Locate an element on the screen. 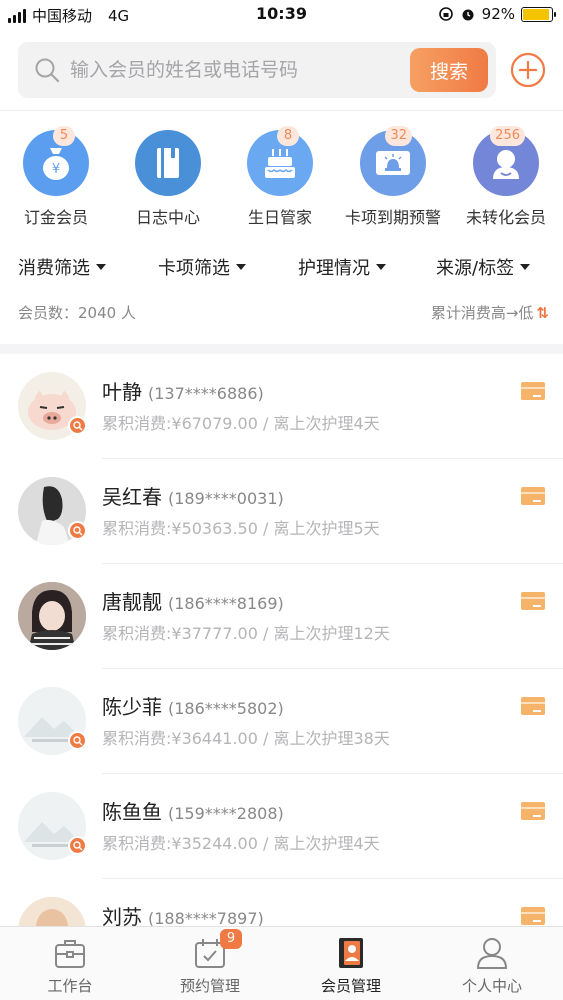  briefcase-icon is located at coordinates (70, 954).